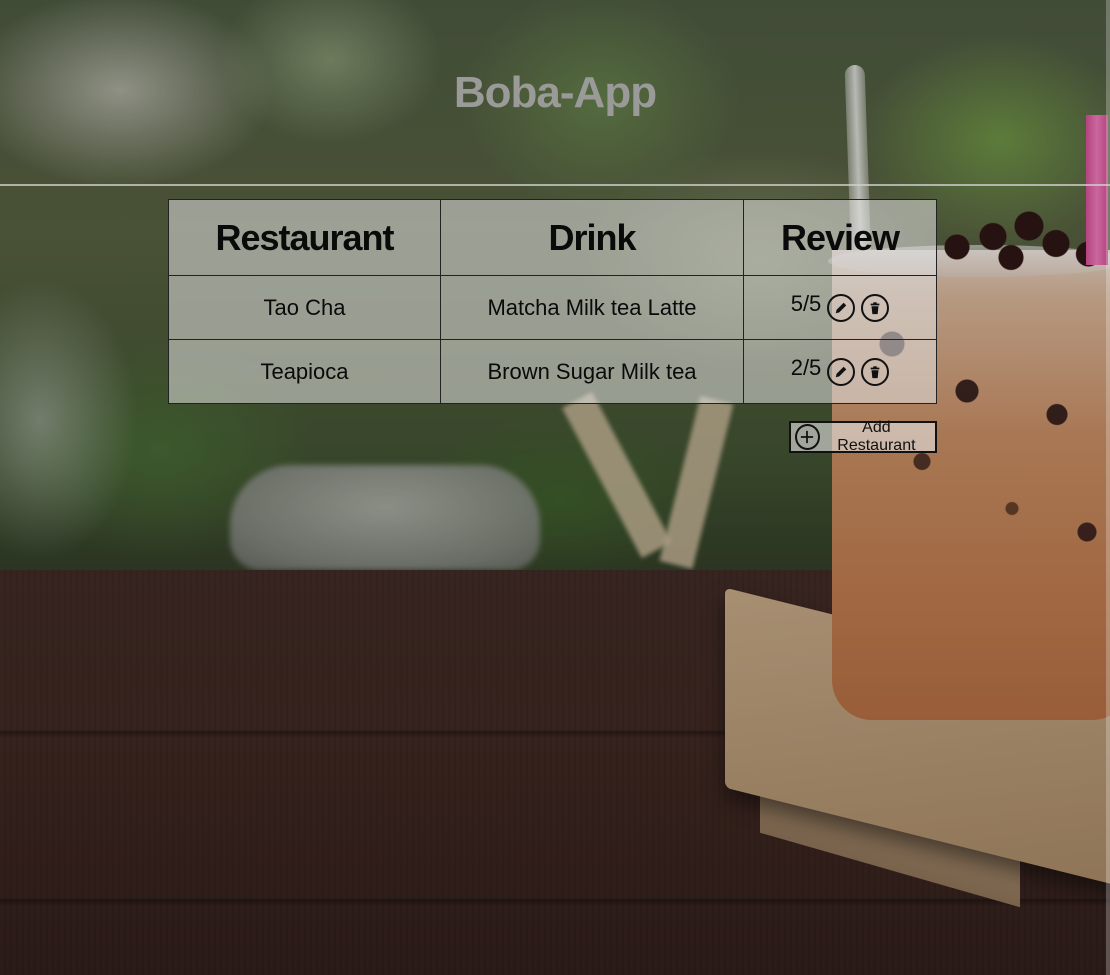 Image resolution: width=1110 pixels, height=975 pixels. I want to click on table-header-row: Restaurant Drink Review, so click(552, 237).